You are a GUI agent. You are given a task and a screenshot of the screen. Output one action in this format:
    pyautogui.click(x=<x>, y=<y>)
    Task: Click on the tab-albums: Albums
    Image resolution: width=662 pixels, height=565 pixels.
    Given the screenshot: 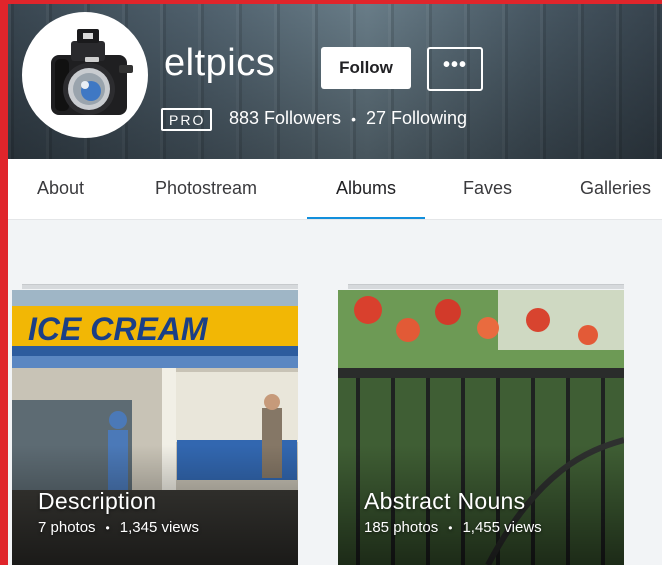 What is the action you would take?
    pyautogui.click(x=366, y=189)
    